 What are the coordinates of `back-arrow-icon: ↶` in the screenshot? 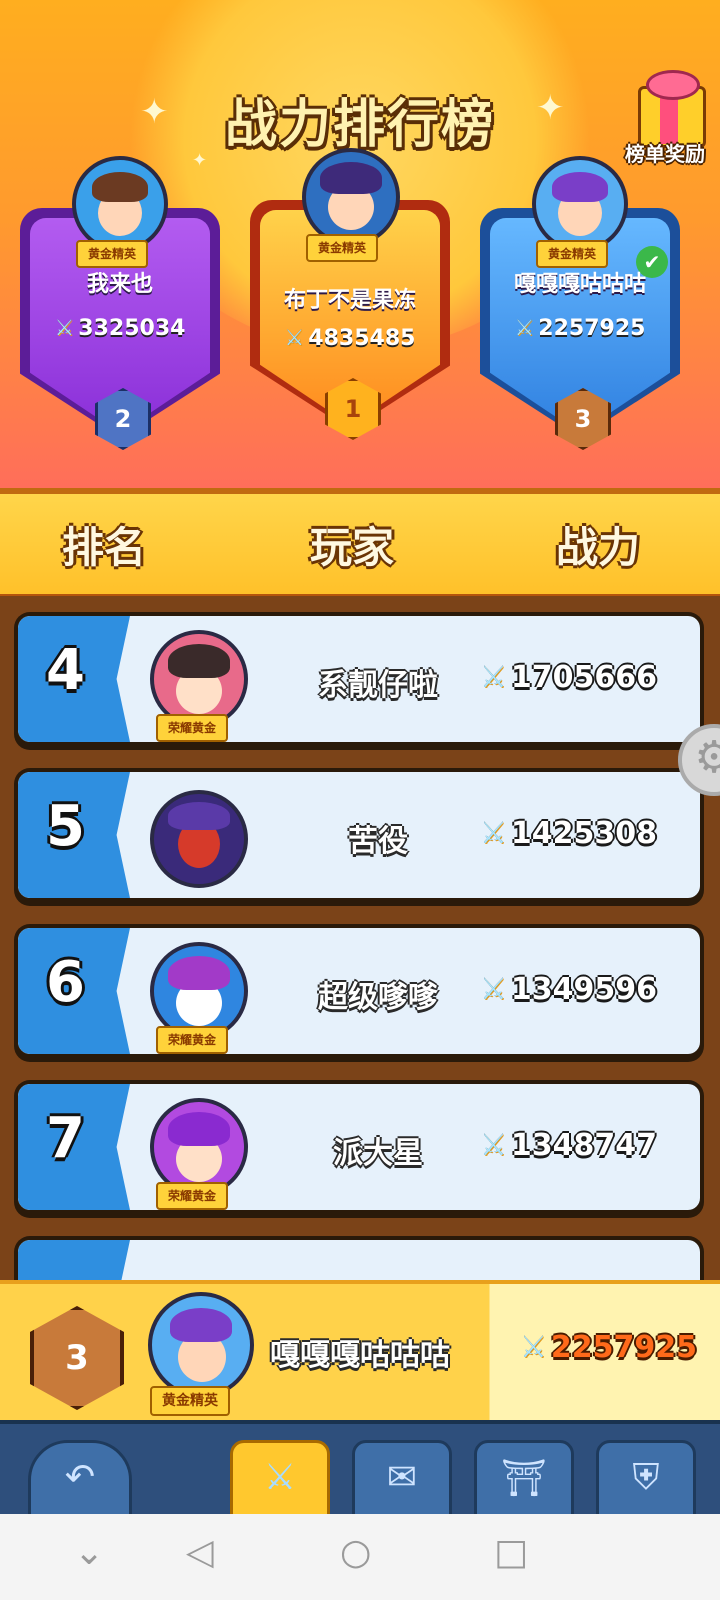 It's located at (80, 1477).